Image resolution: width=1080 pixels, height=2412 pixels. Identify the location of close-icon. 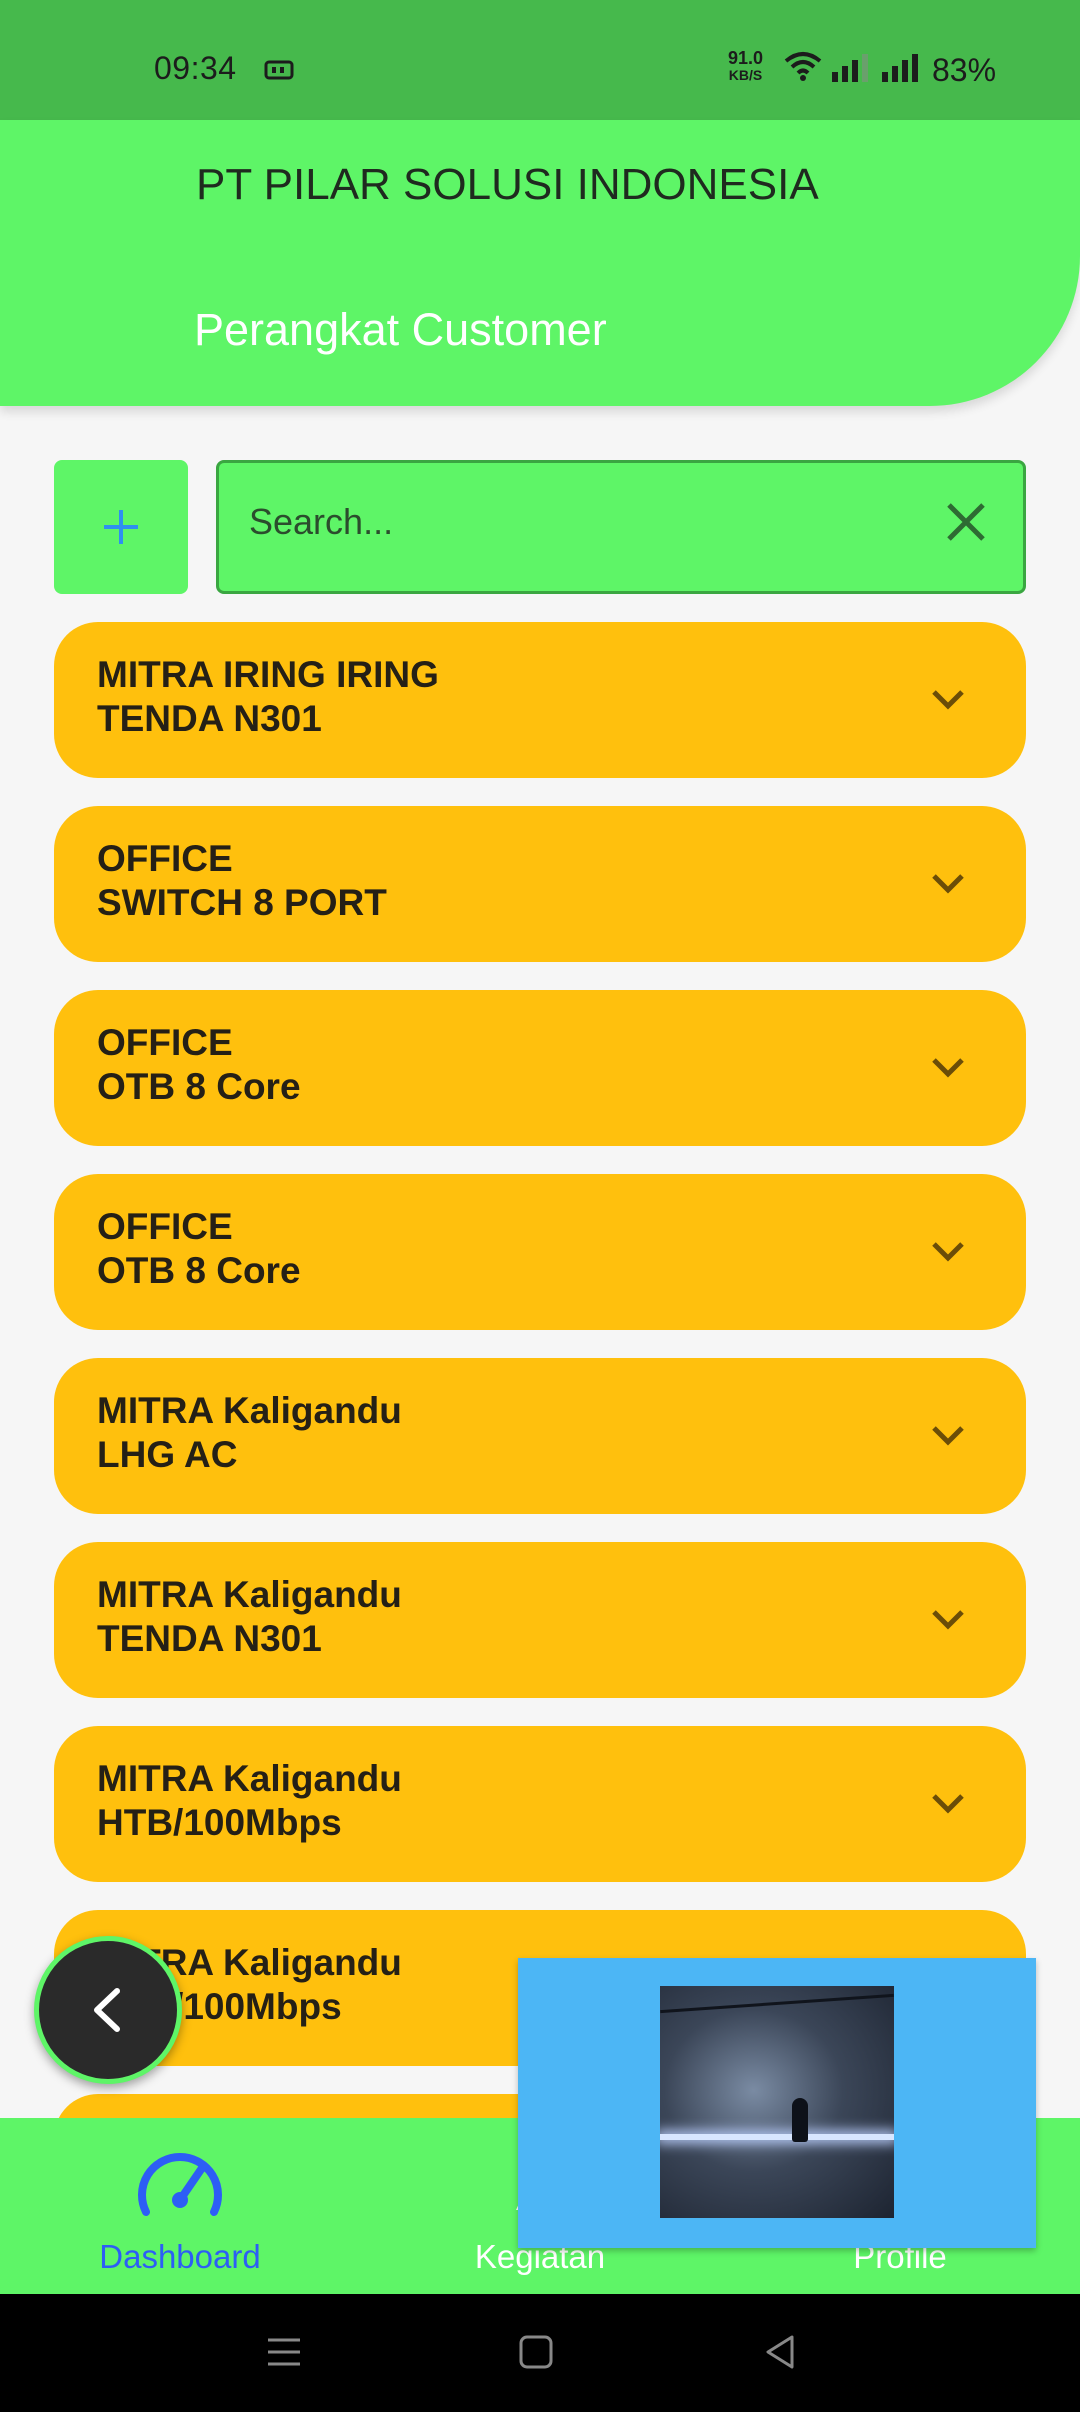
(966, 522).